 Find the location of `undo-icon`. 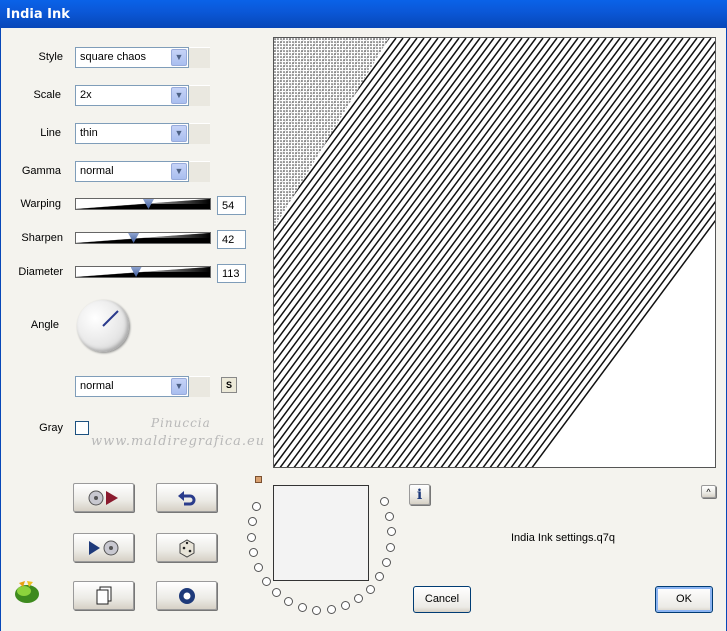

undo-icon is located at coordinates (186, 497).